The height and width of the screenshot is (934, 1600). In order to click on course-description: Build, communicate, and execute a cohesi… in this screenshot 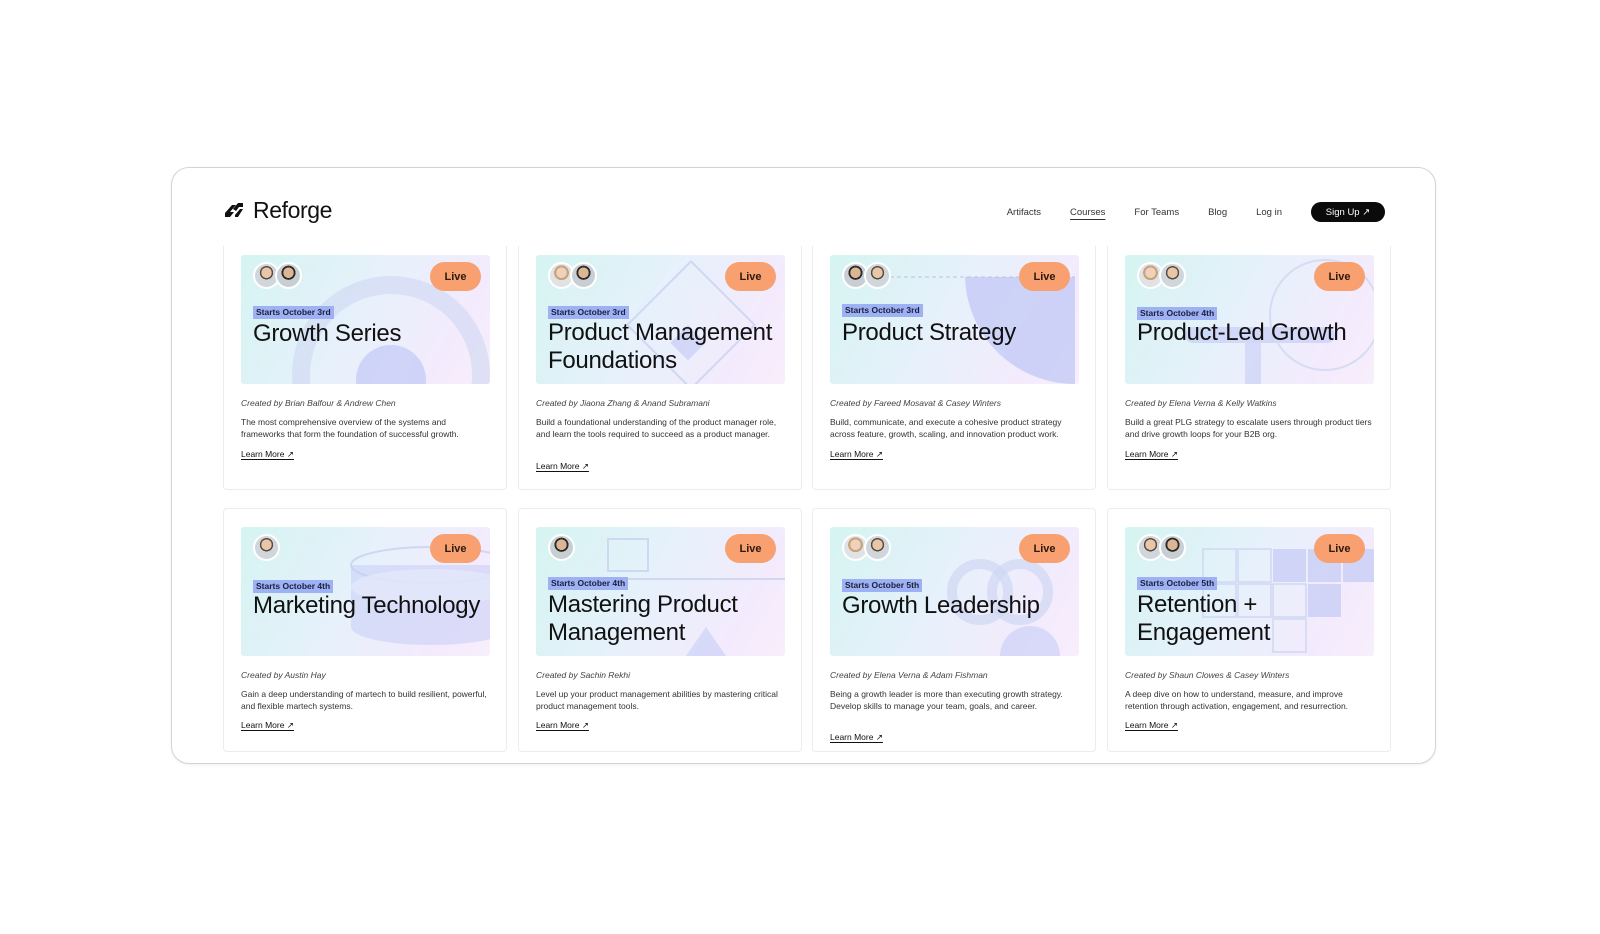, I will do `click(946, 428)`.